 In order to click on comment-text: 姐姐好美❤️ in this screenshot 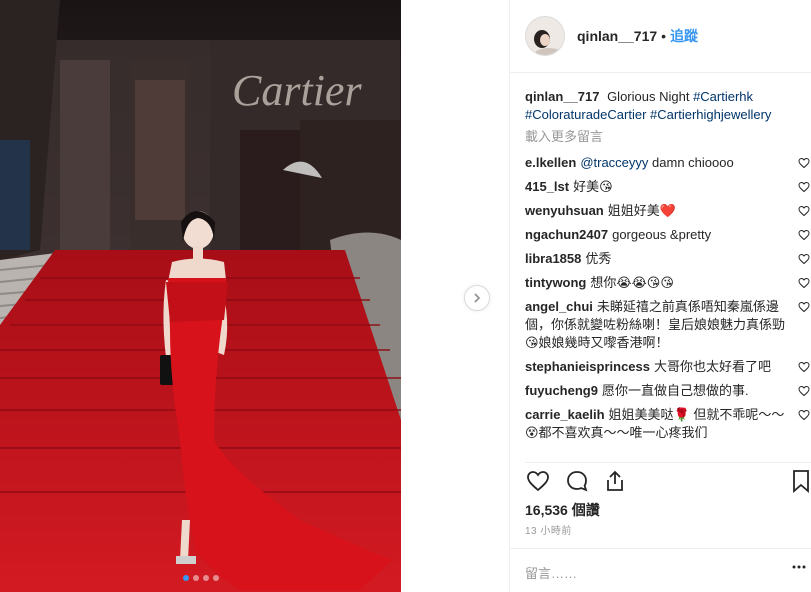, I will do `click(641, 210)`.